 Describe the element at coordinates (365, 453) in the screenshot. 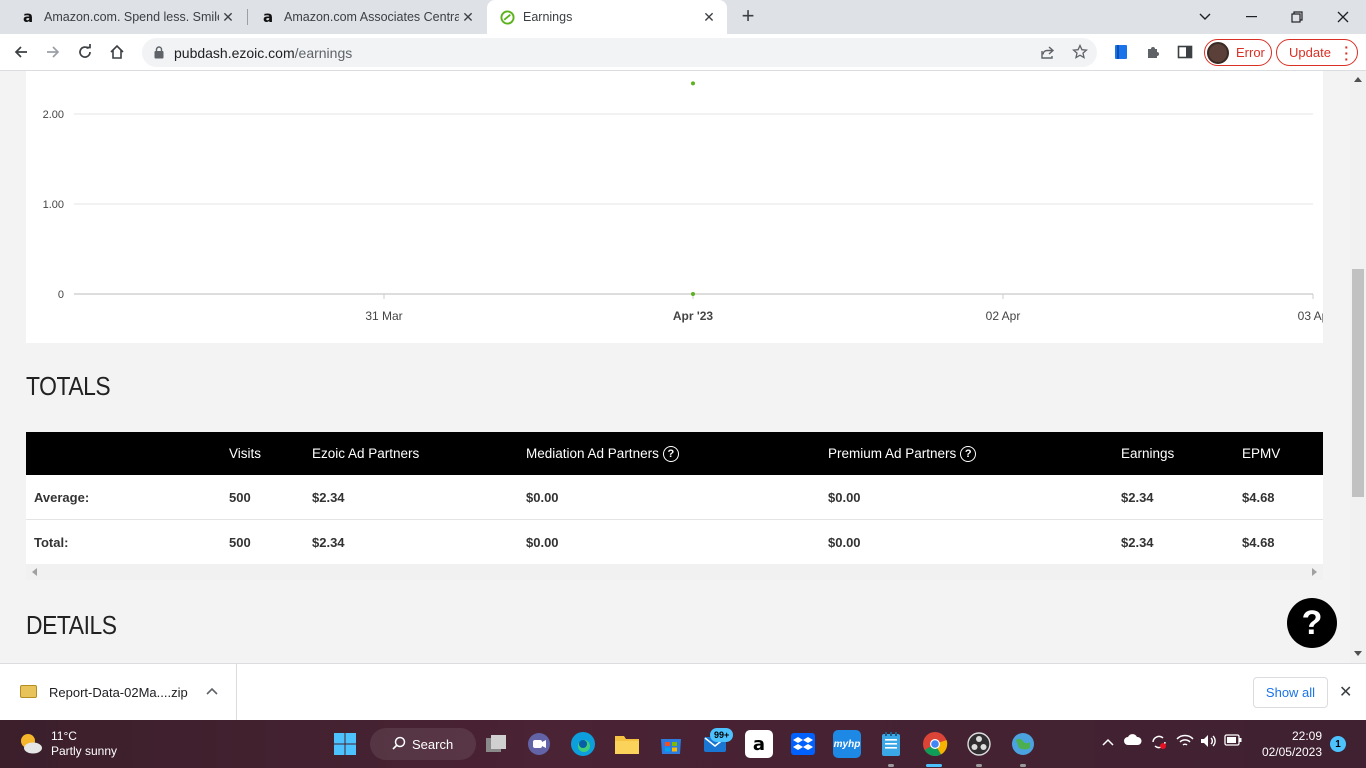

I see `header-ezoic-ad-partners: Ezoic Ad Partners` at that location.